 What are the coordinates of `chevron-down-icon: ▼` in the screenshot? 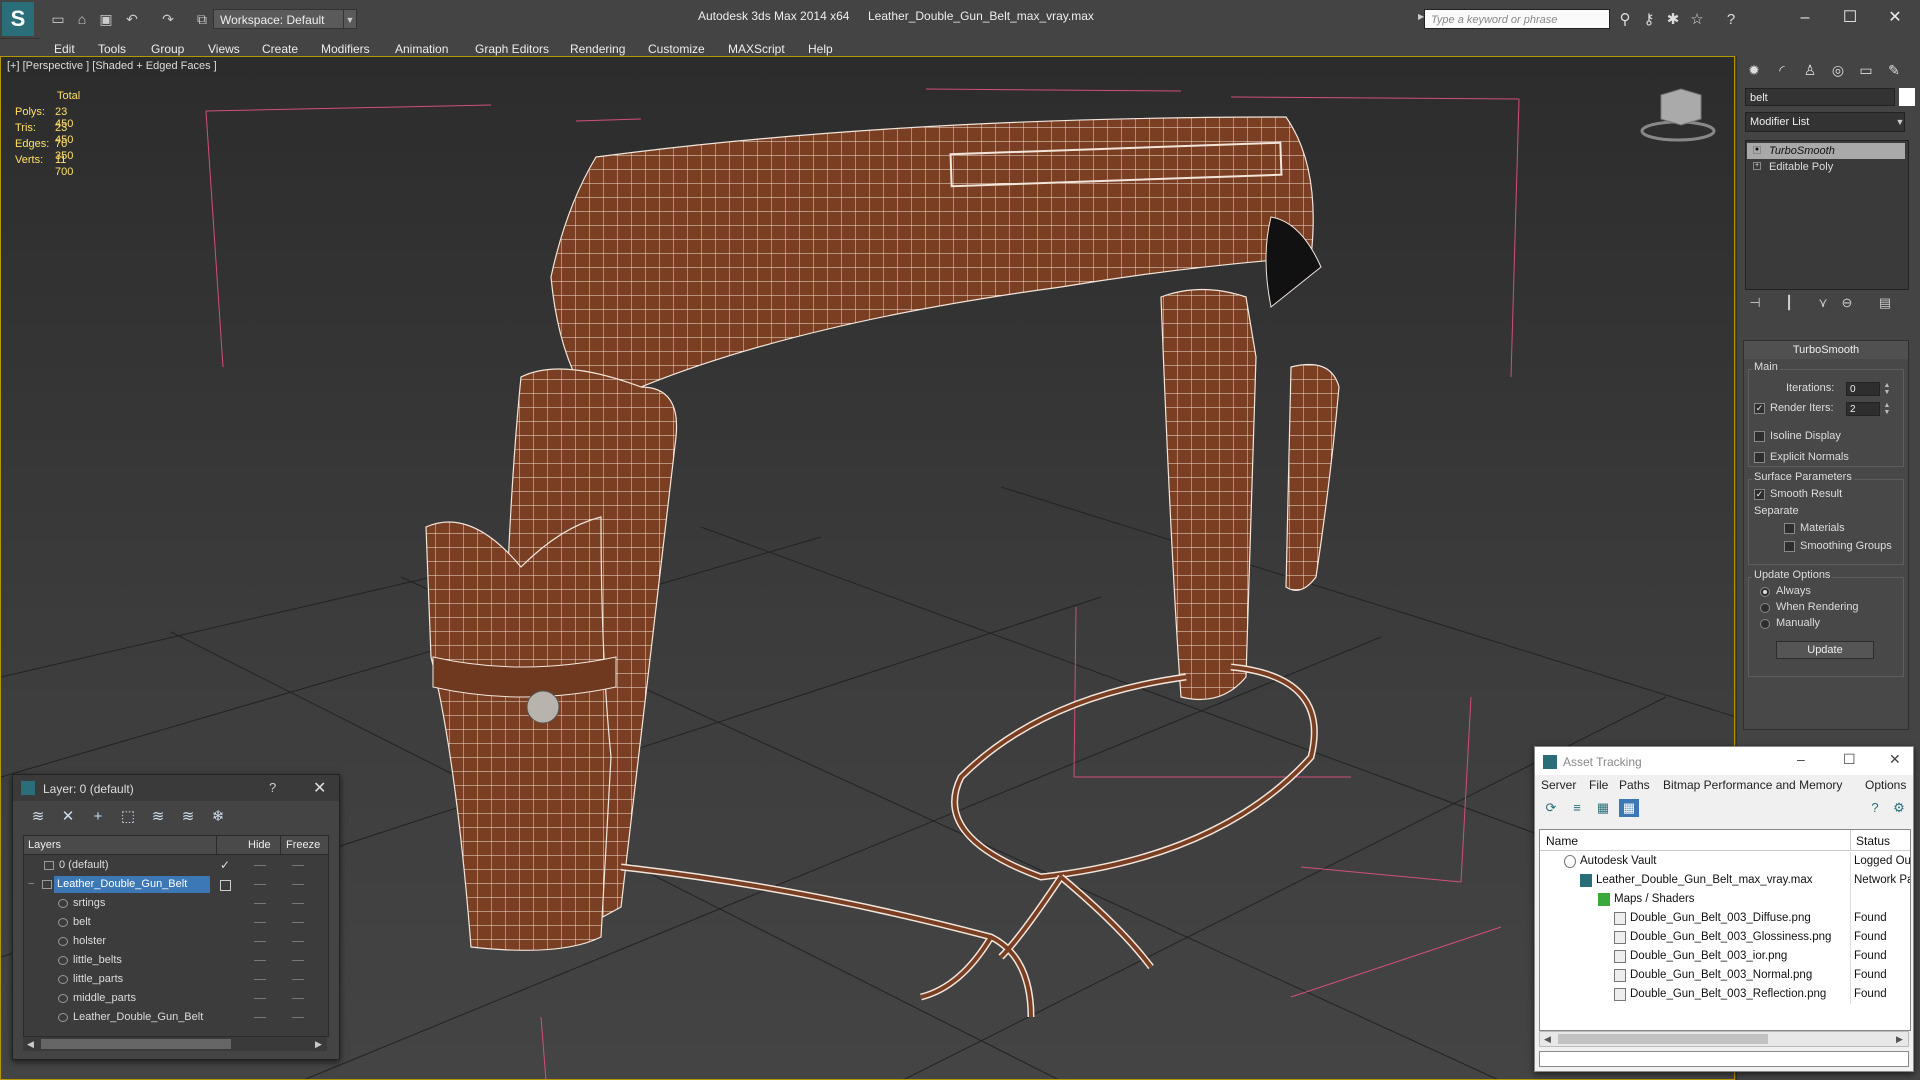 It's located at (350, 19).